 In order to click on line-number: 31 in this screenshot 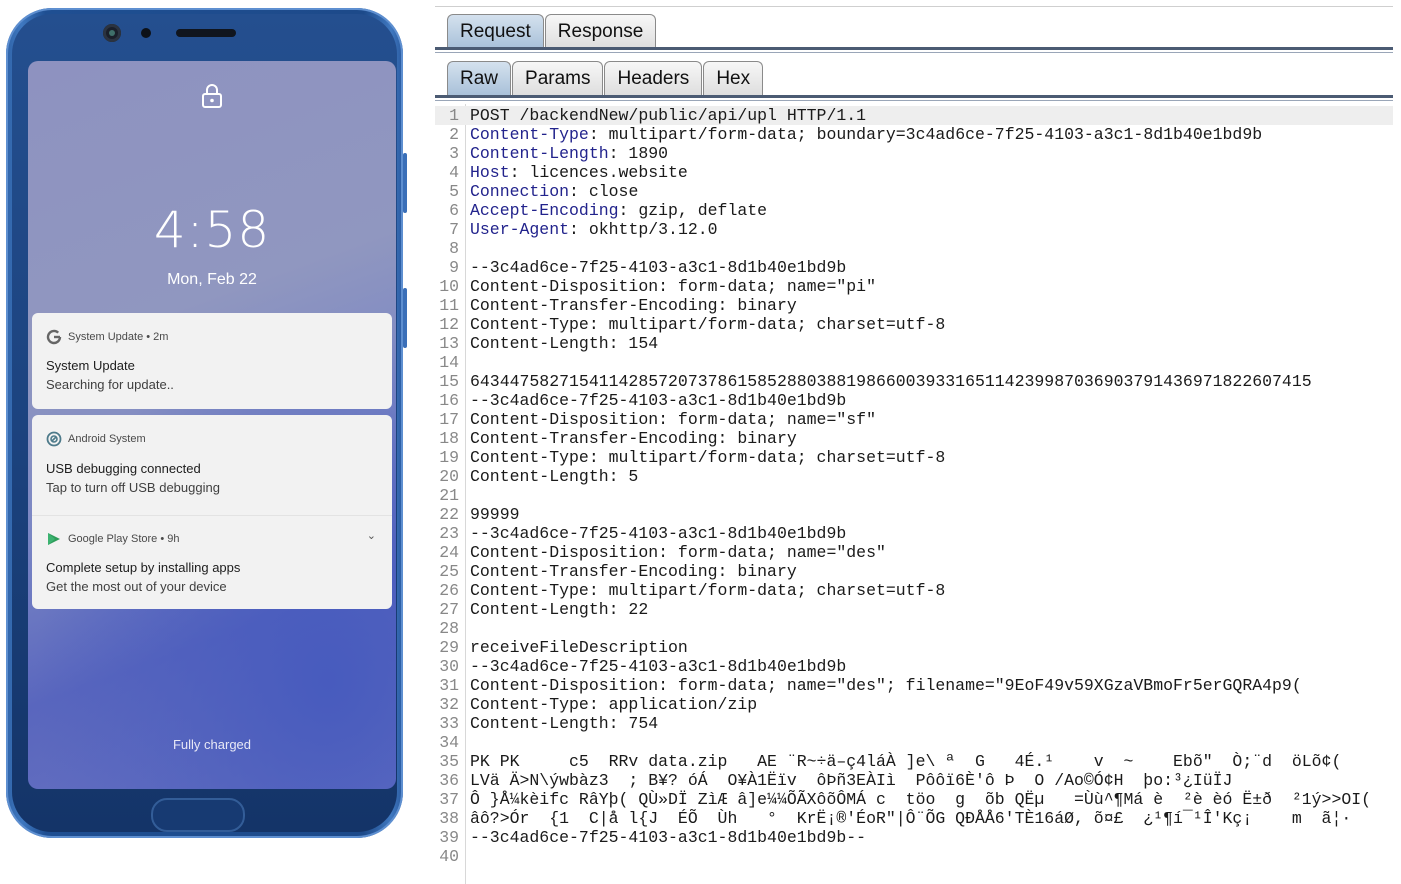, I will do `click(449, 685)`.